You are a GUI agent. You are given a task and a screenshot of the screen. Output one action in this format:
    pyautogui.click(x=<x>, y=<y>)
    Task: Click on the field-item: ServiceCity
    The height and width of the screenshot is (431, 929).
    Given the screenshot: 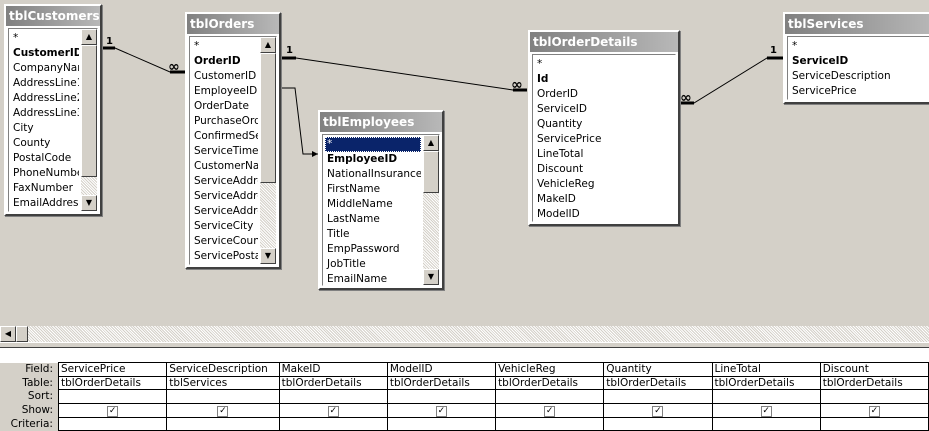 What is the action you would take?
    pyautogui.click(x=225, y=226)
    